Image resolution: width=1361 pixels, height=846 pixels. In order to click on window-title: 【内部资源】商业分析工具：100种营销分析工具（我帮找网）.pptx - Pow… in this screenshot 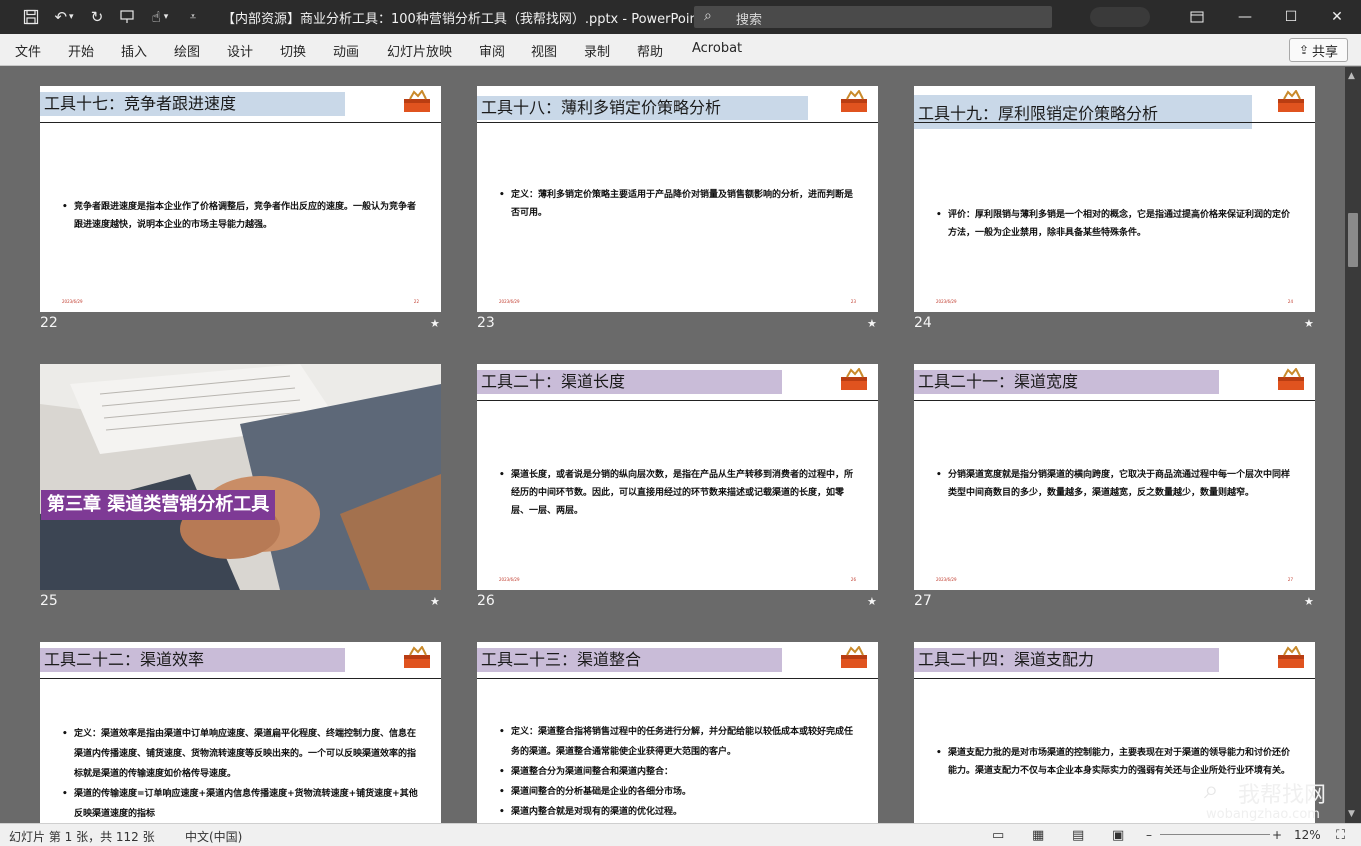, I will do `click(462, 19)`.